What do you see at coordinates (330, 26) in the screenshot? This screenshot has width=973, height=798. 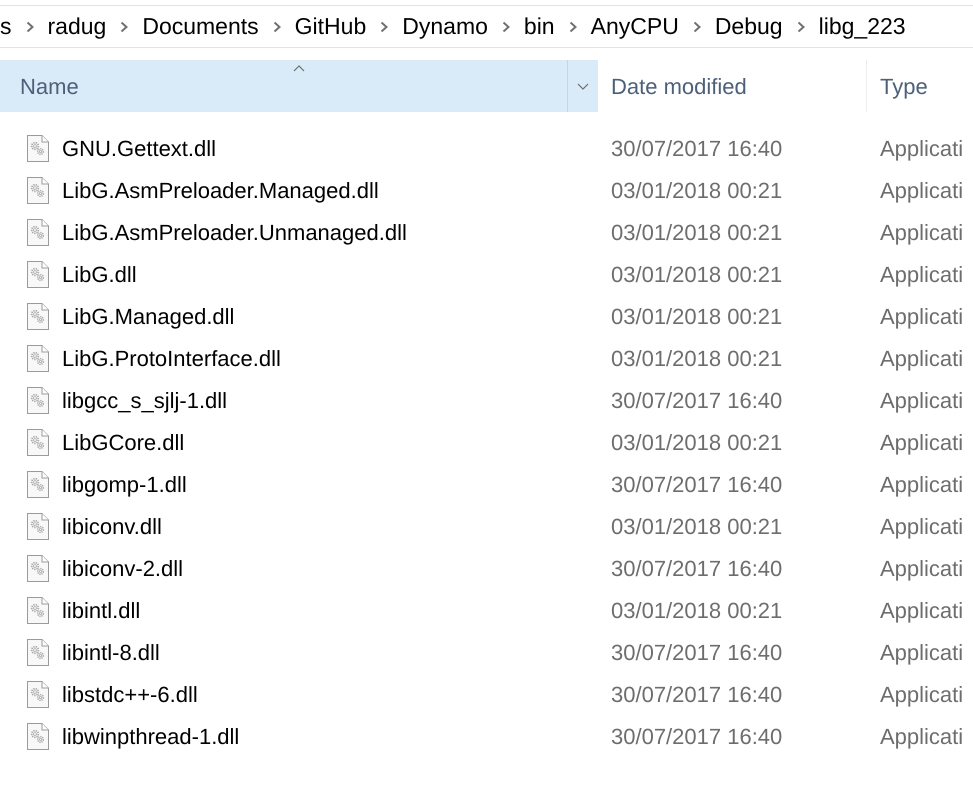 I see `breadcrumb-item: GitHub` at bounding box center [330, 26].